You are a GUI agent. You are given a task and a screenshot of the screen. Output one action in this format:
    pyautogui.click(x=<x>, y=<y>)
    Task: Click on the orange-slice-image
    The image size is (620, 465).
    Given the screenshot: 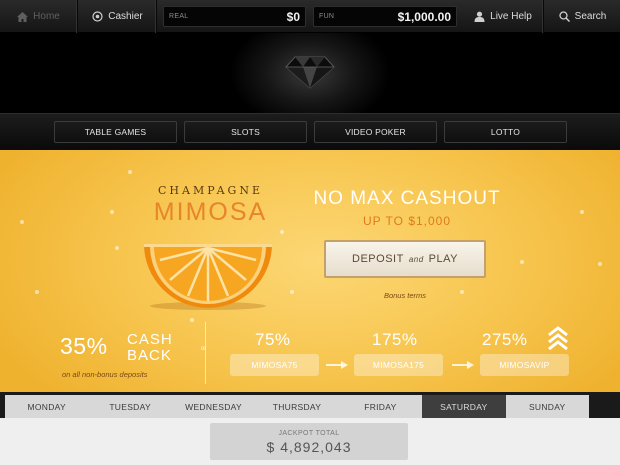 What is the action you would take?
    pyautogui.click(x=208, y=277)
    